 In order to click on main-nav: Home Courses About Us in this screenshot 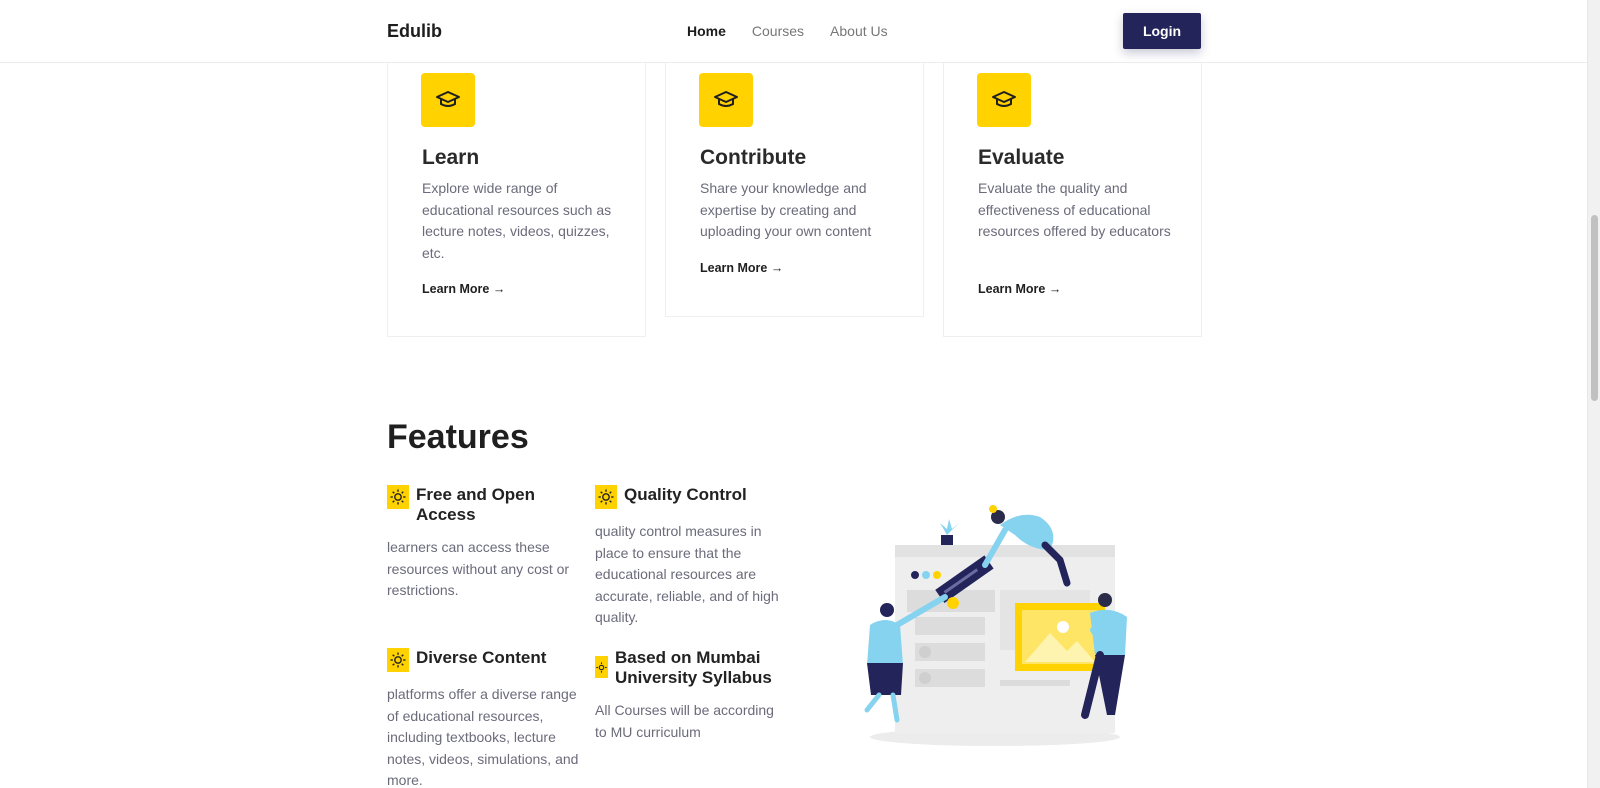, I will do `click(800, 31)`.